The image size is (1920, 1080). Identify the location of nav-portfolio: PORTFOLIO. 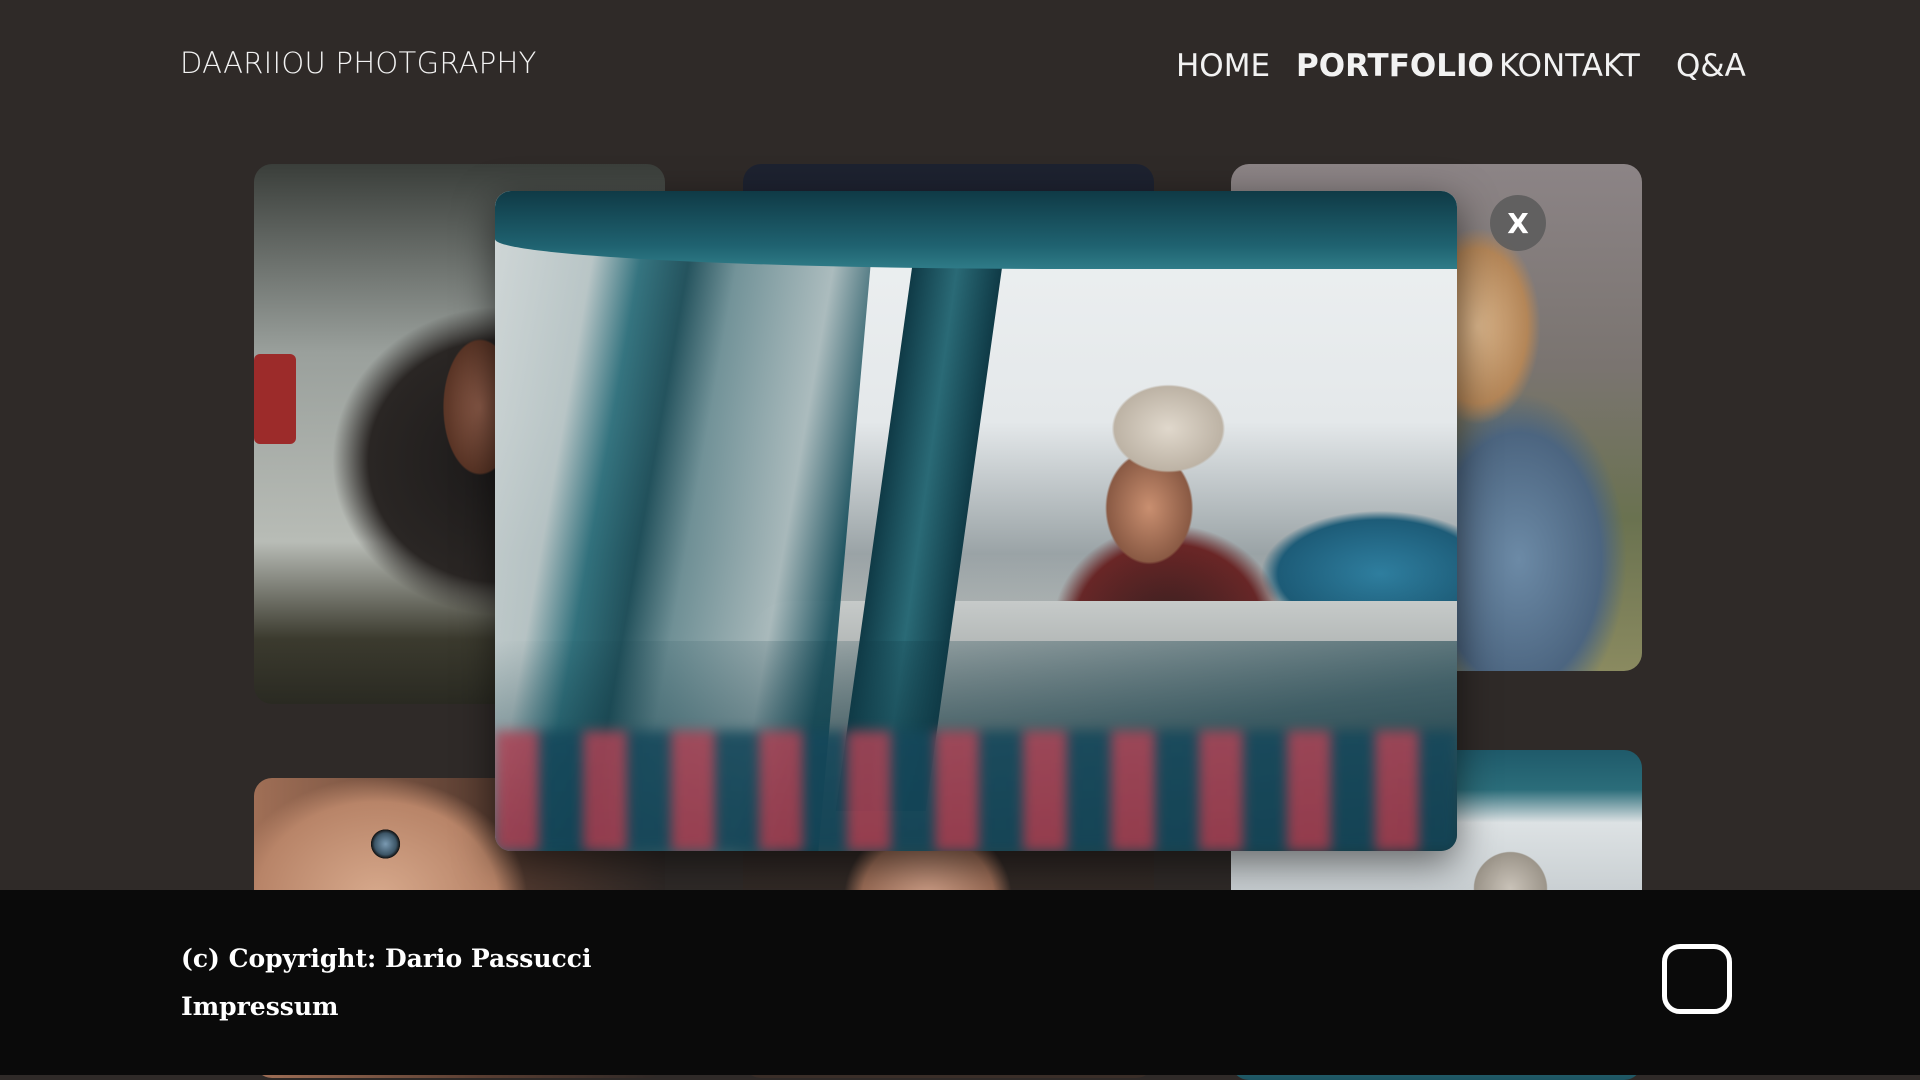
(1395, 66).